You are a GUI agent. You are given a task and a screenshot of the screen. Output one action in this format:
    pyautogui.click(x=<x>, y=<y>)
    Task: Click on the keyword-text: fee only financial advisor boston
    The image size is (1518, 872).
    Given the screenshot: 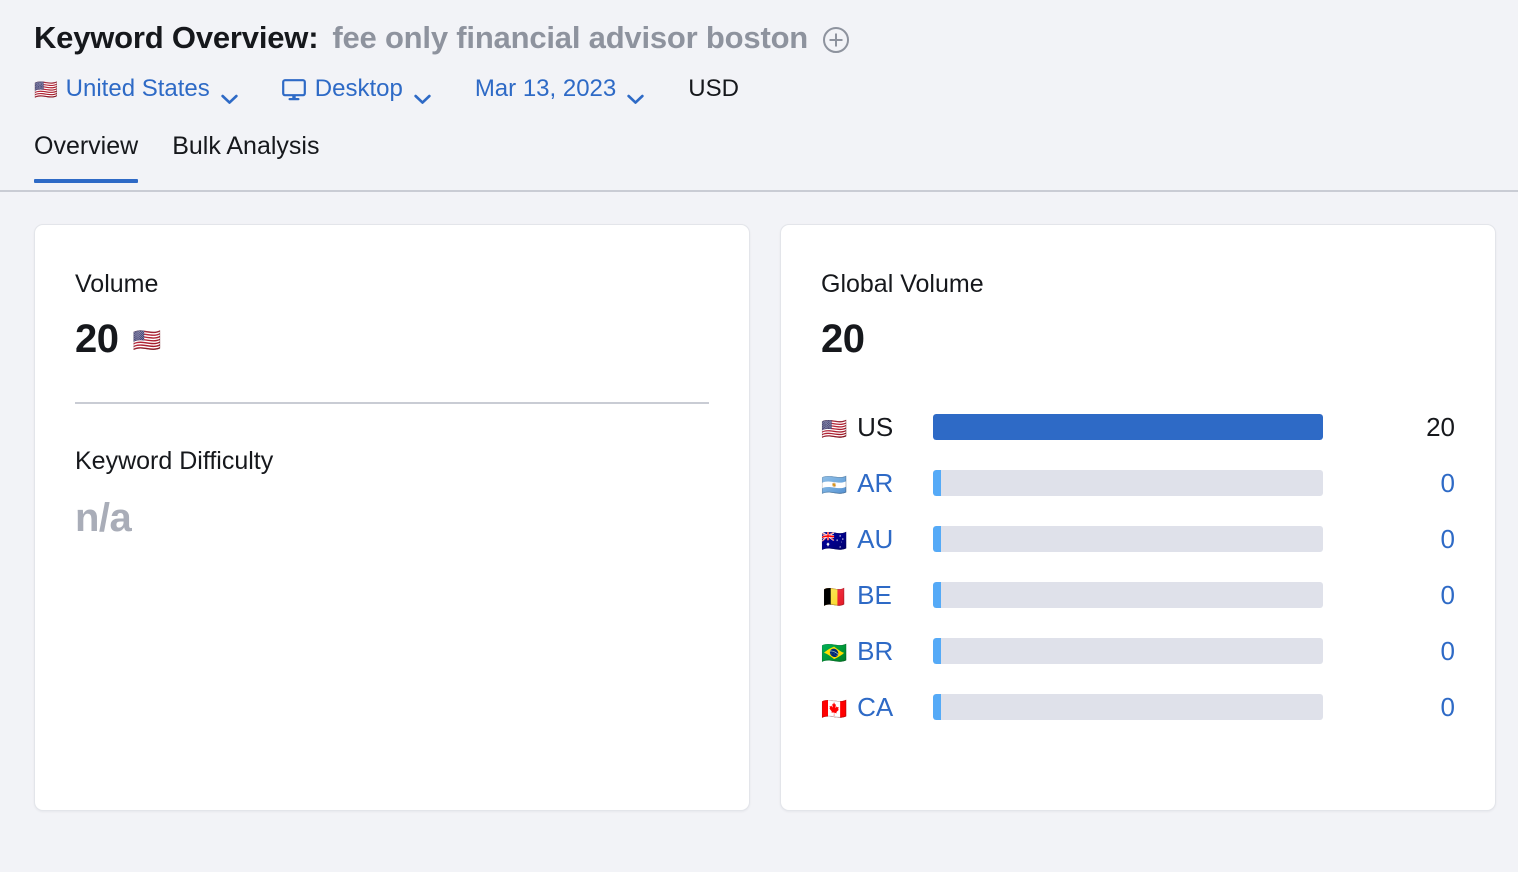 What is the action you would take?
    pyautogui.click(x=570, y=37)
    